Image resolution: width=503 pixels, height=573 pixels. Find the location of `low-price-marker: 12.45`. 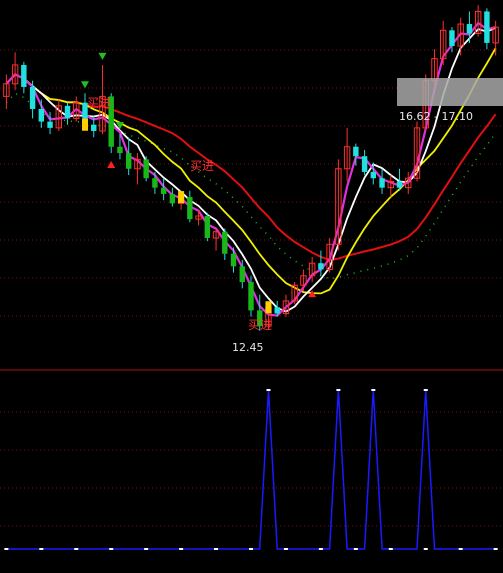

low-price-marker: 12.45 is located at coordinates (248, 347).